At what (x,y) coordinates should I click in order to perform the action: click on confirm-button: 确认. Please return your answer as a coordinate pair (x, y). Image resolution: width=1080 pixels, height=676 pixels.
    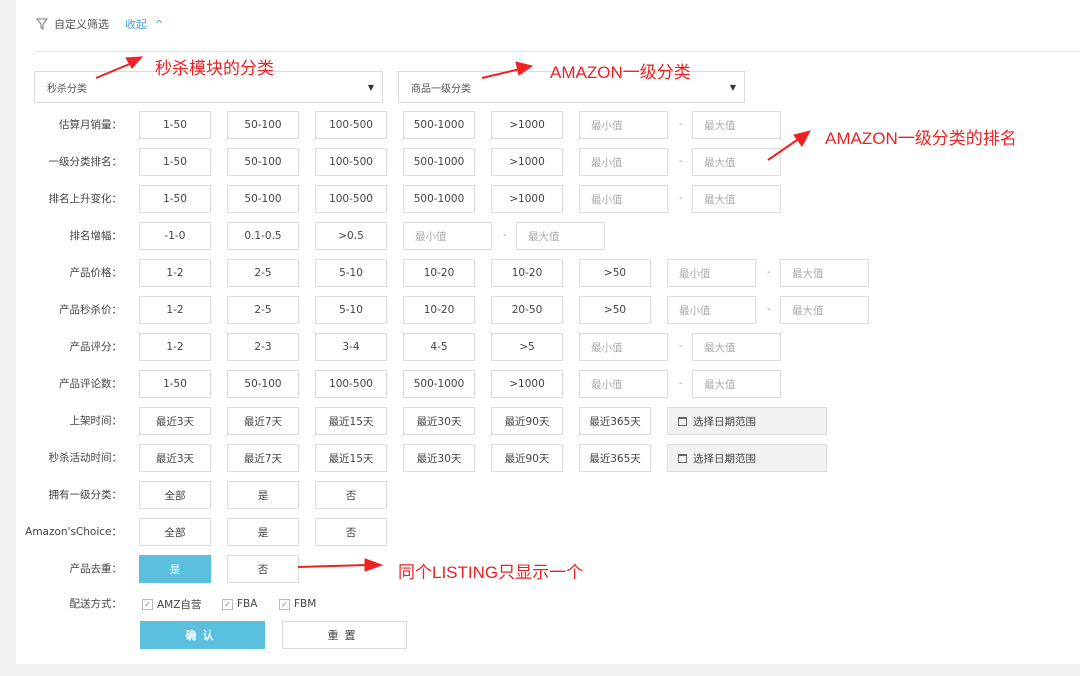
    Looking at the image, I should click on (202, 635).